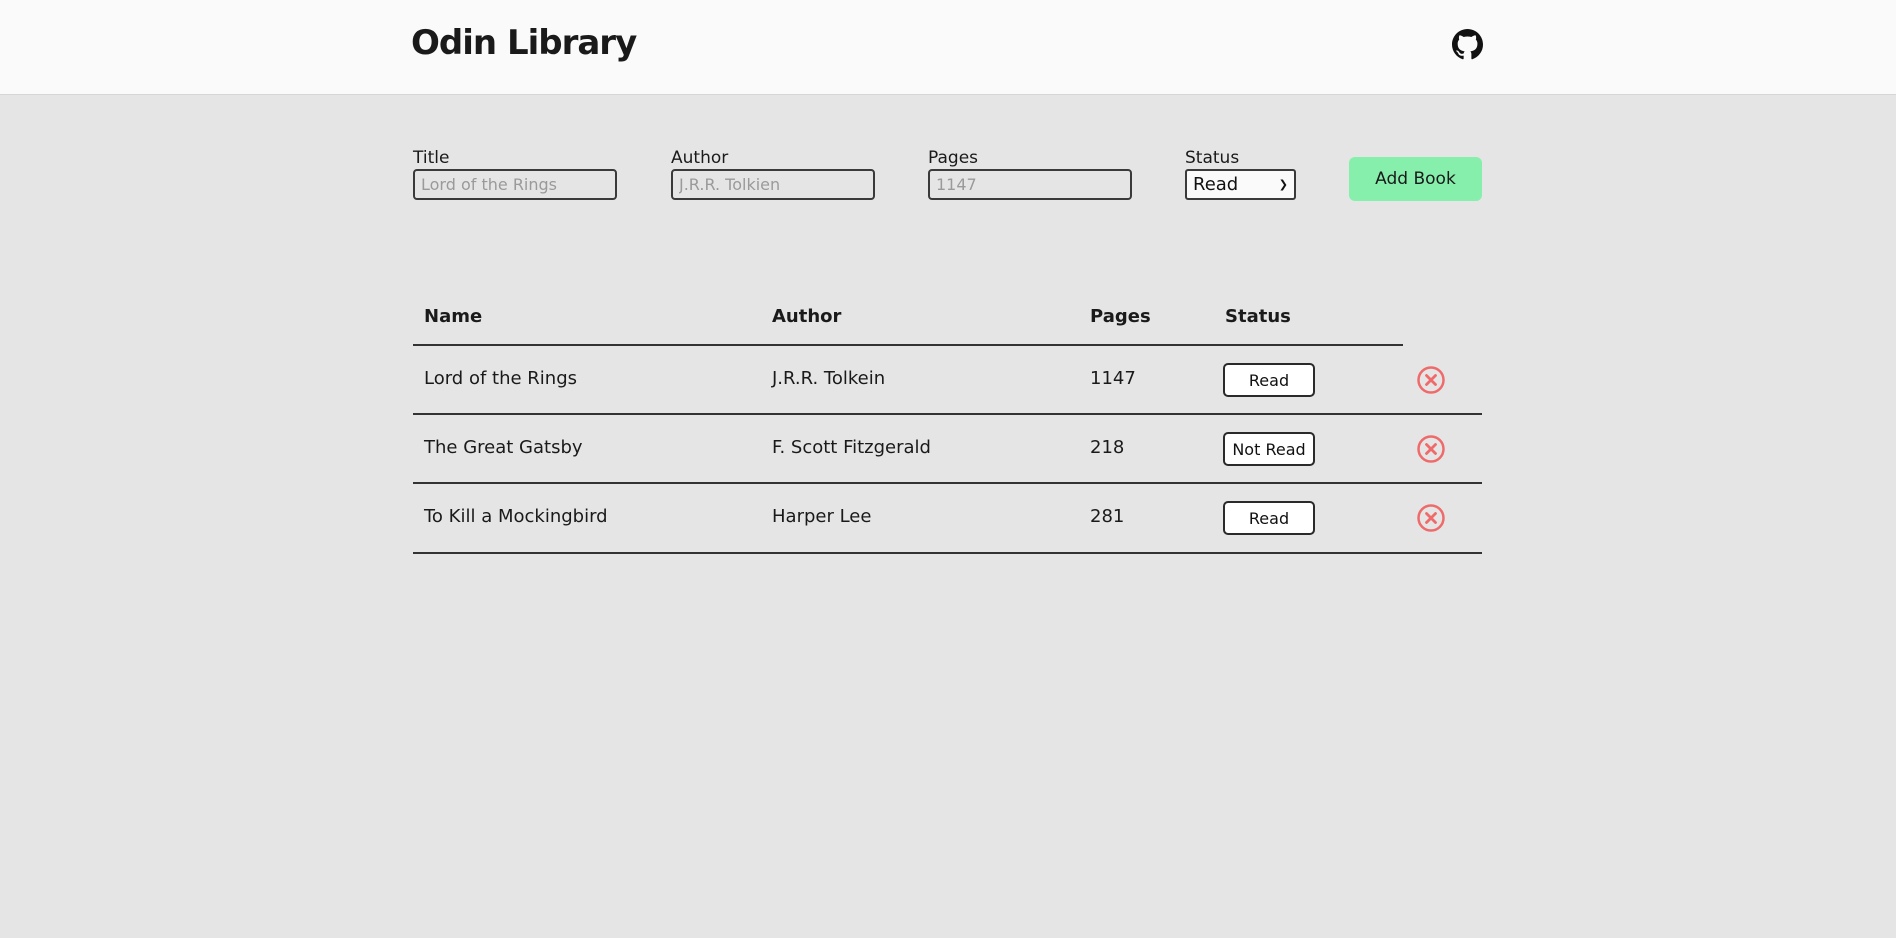  I want to click on cell-name: The Great Gatsby, so click(503, 447).